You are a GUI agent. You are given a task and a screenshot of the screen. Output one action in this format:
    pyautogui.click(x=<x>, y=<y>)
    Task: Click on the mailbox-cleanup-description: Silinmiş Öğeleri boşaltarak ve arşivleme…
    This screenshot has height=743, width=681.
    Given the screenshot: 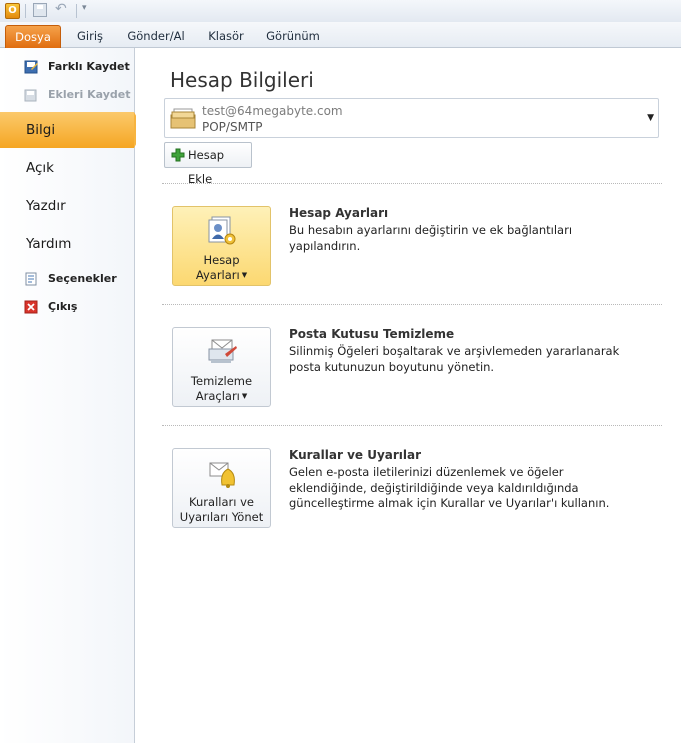 What is the action you would take?
    pyautogui.click(x=454, y=359)
    